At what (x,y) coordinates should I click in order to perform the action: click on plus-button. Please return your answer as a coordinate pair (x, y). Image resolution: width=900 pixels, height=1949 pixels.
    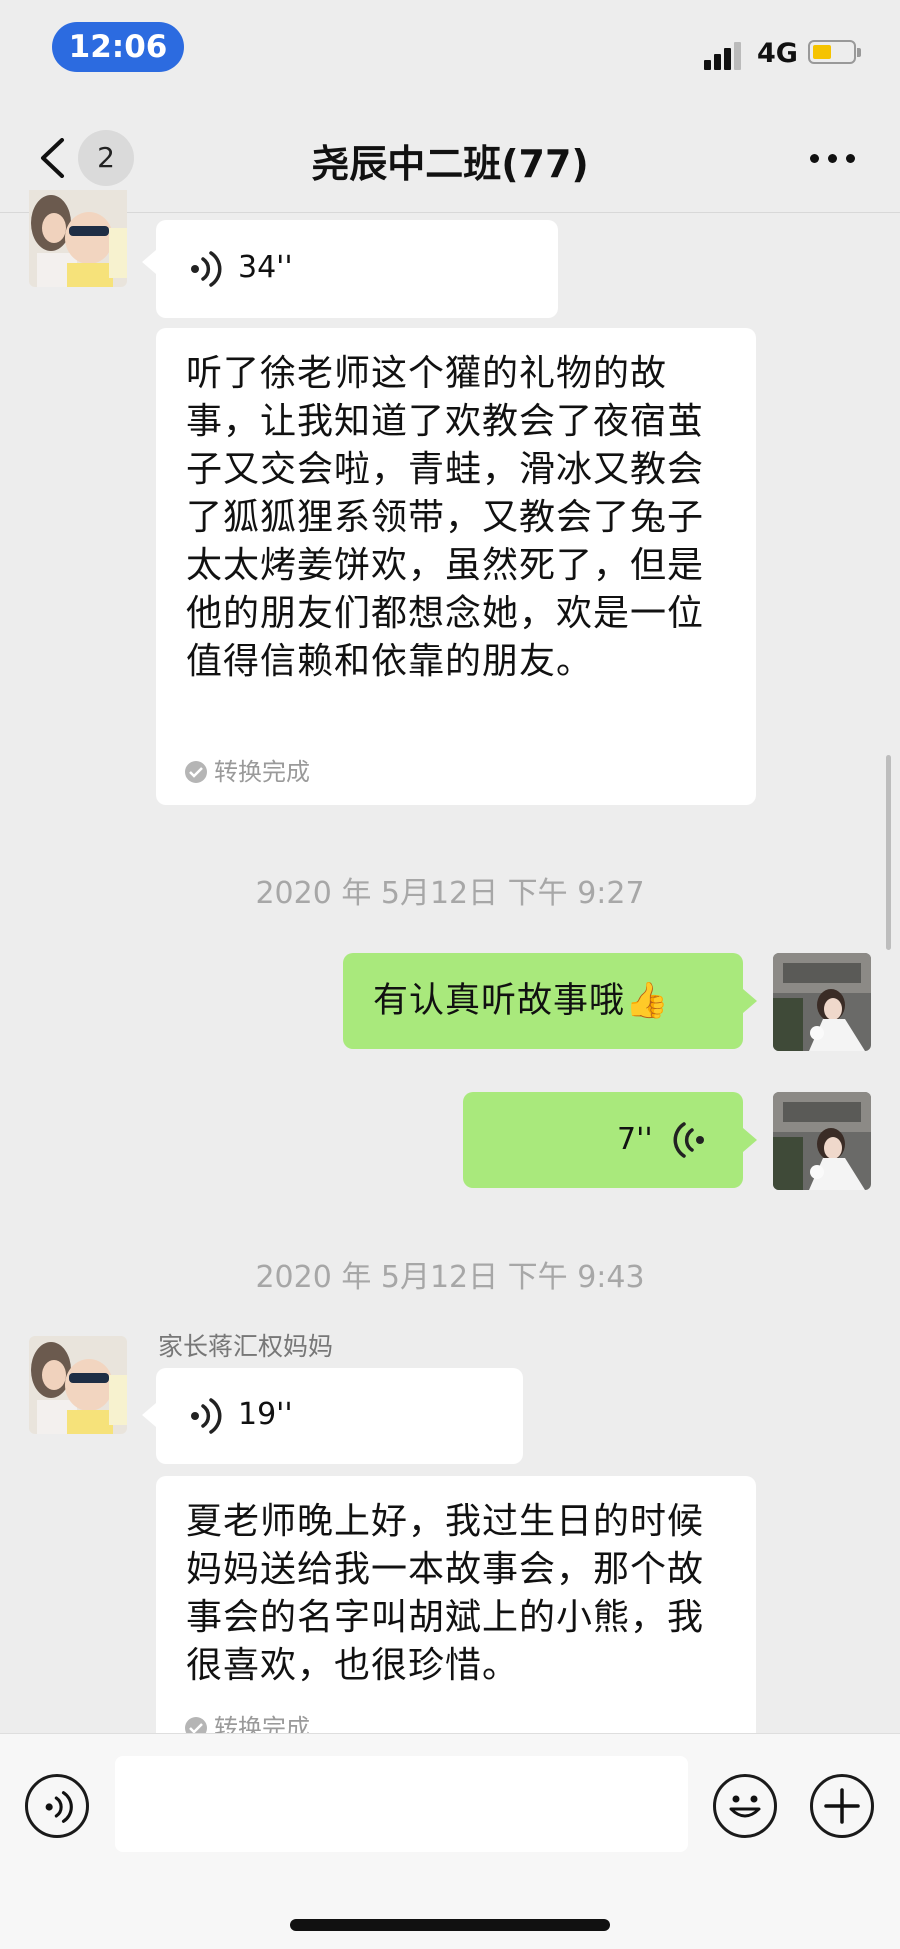
    Looking at the image, I should click on (842, 1806).